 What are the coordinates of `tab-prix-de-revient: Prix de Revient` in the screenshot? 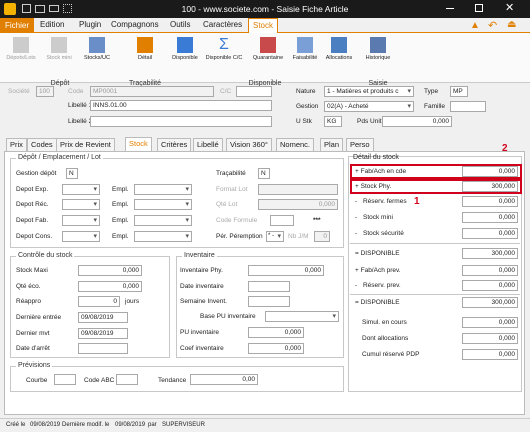 It's located at (85, 144).